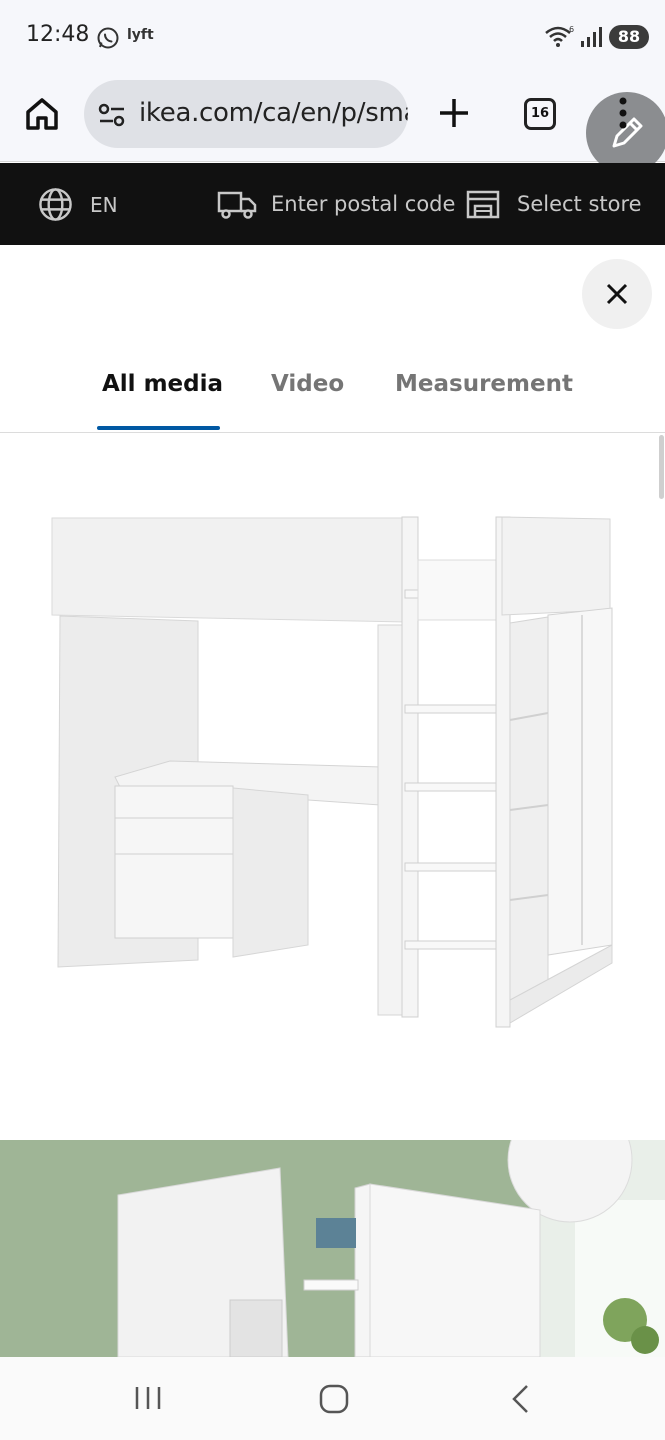 Image resolution: width=665 pixels, height=1440 pixels. What do you see at coordinates (58, 34) in the screenshot?
I see `status-time: 12:48` at bounding box center [58, 34].